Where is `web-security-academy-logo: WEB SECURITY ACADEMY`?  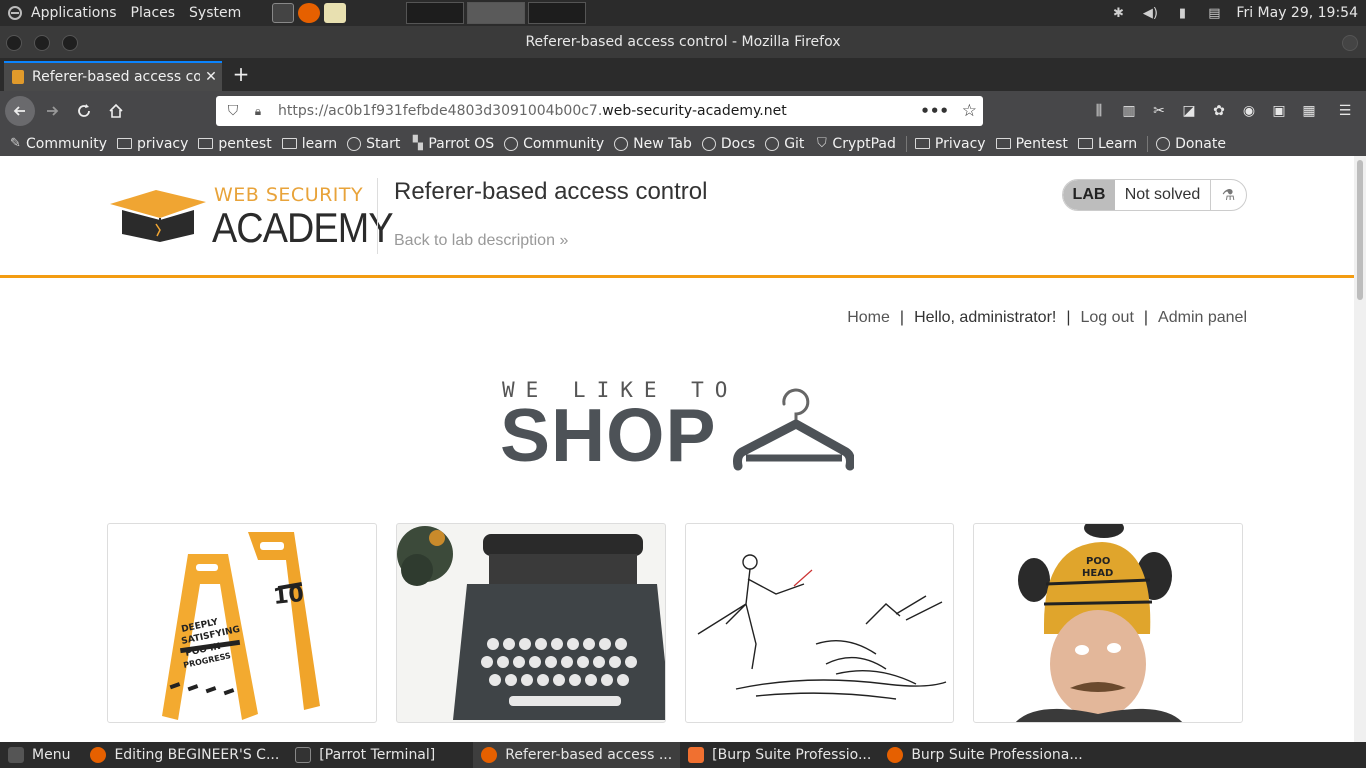
web-security-academy-logo: WEB SECURITY ACADEMY is located at coordinates (251, 217).